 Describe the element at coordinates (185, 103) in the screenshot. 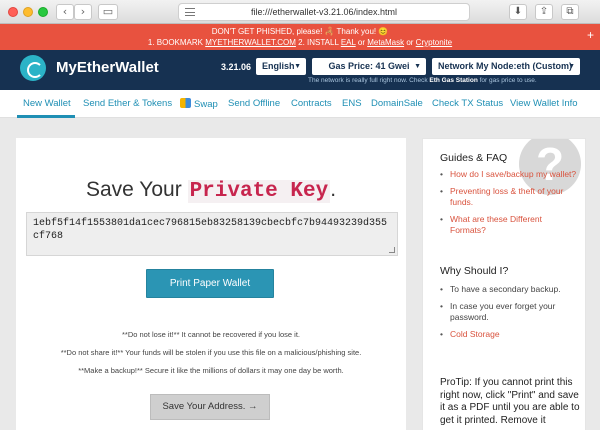

I see `swap-icon` at that location.